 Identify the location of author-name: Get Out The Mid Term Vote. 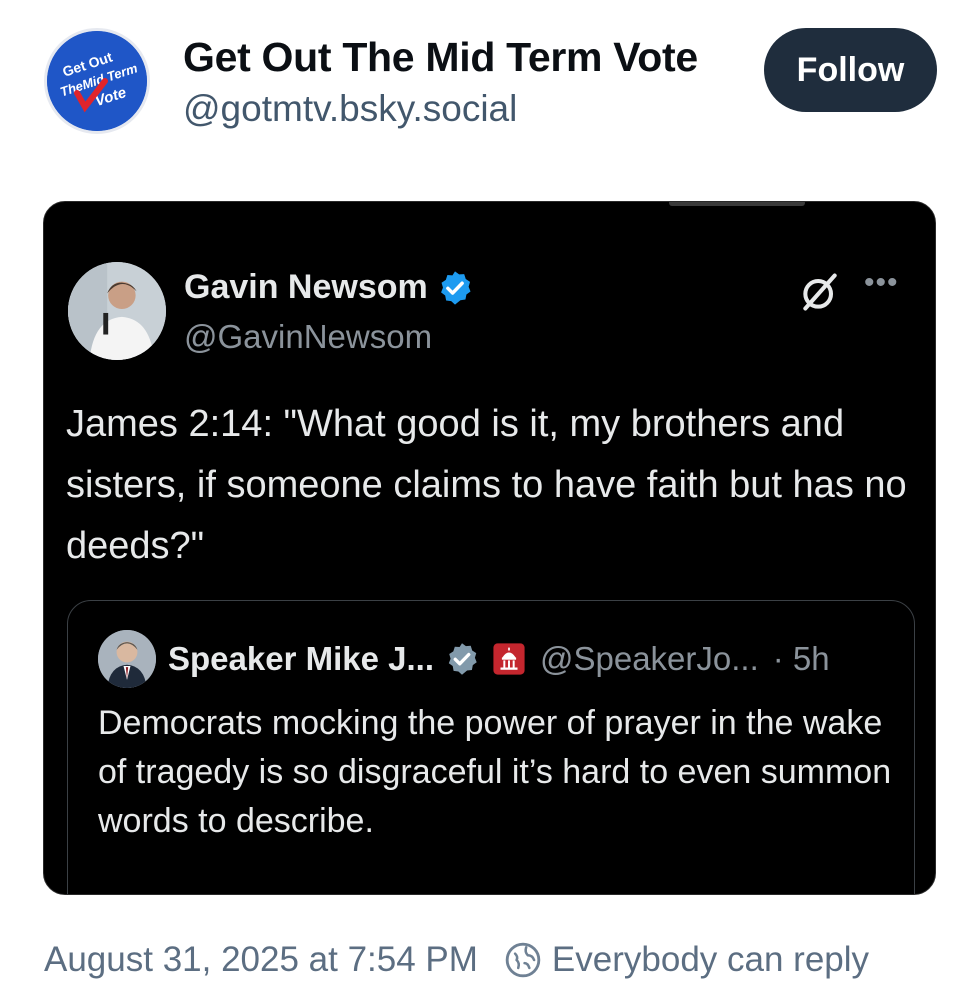
(440, 57).